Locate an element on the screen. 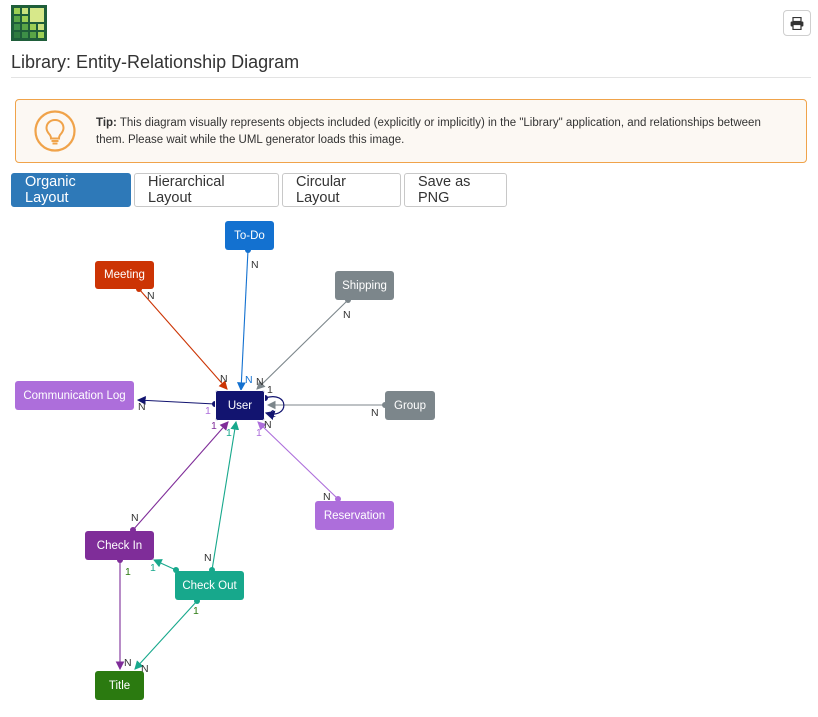  node-todo: To-Do is located at coordinates (249, 235).